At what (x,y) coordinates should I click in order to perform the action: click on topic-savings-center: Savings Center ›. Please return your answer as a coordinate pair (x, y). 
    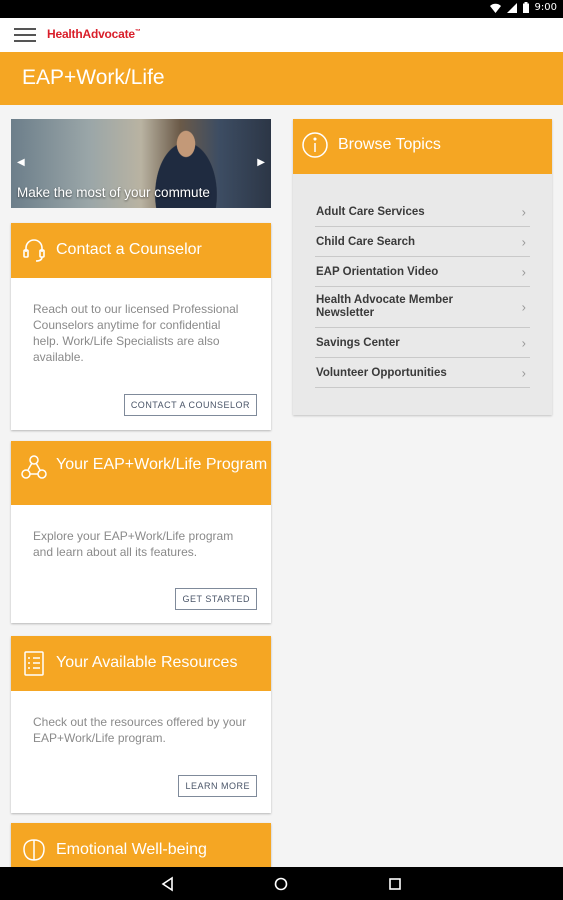
    Looking at the image, I should click on (422, 343).